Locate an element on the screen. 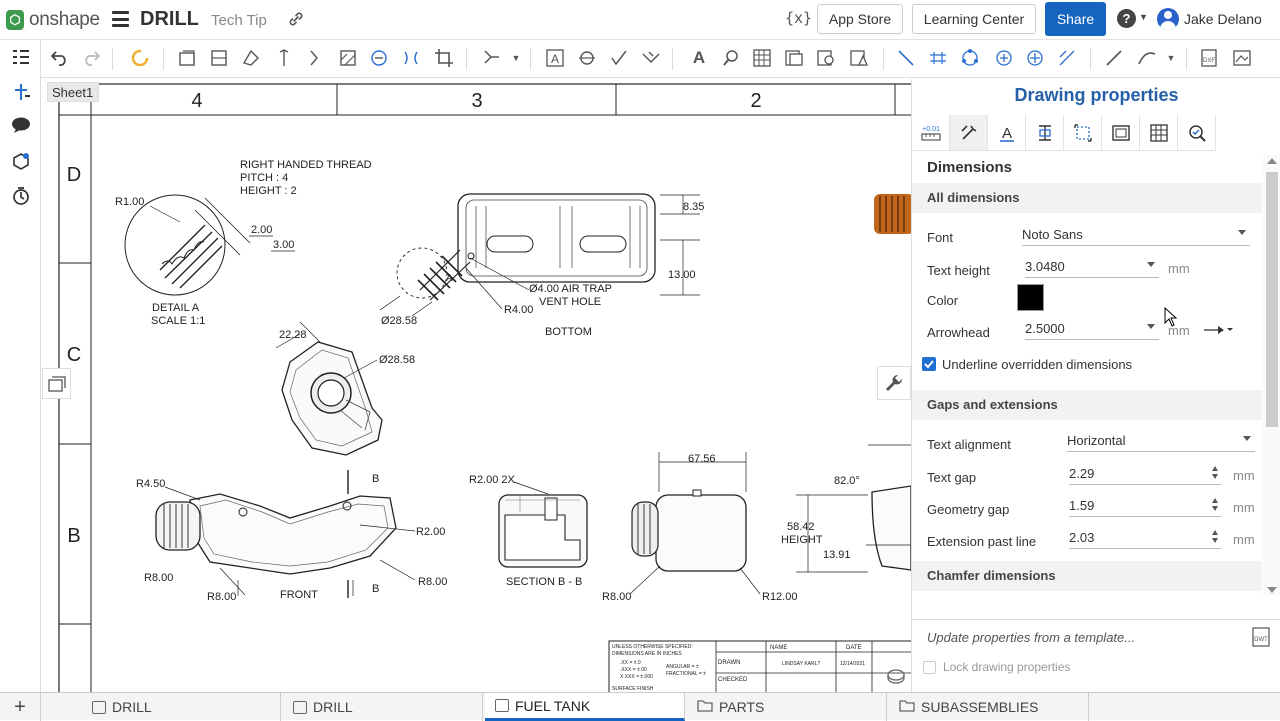 The width and height of the screenshot is (1280, 721). text-alignment-dropdown: Horizontal is located at coordinates (1161, 441).